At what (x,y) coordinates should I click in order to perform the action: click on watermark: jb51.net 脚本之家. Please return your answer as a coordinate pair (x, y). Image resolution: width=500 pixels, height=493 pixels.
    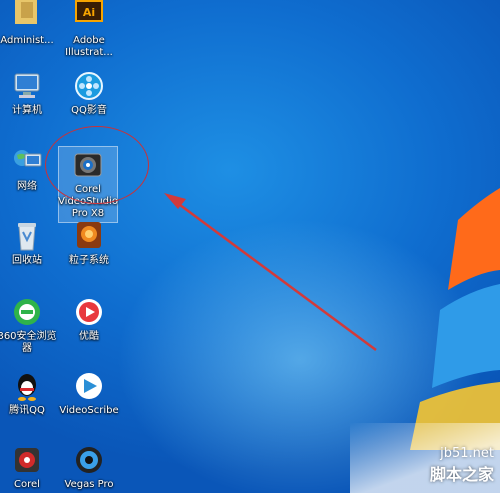
    Looking at the image, I should click on (462, 465).